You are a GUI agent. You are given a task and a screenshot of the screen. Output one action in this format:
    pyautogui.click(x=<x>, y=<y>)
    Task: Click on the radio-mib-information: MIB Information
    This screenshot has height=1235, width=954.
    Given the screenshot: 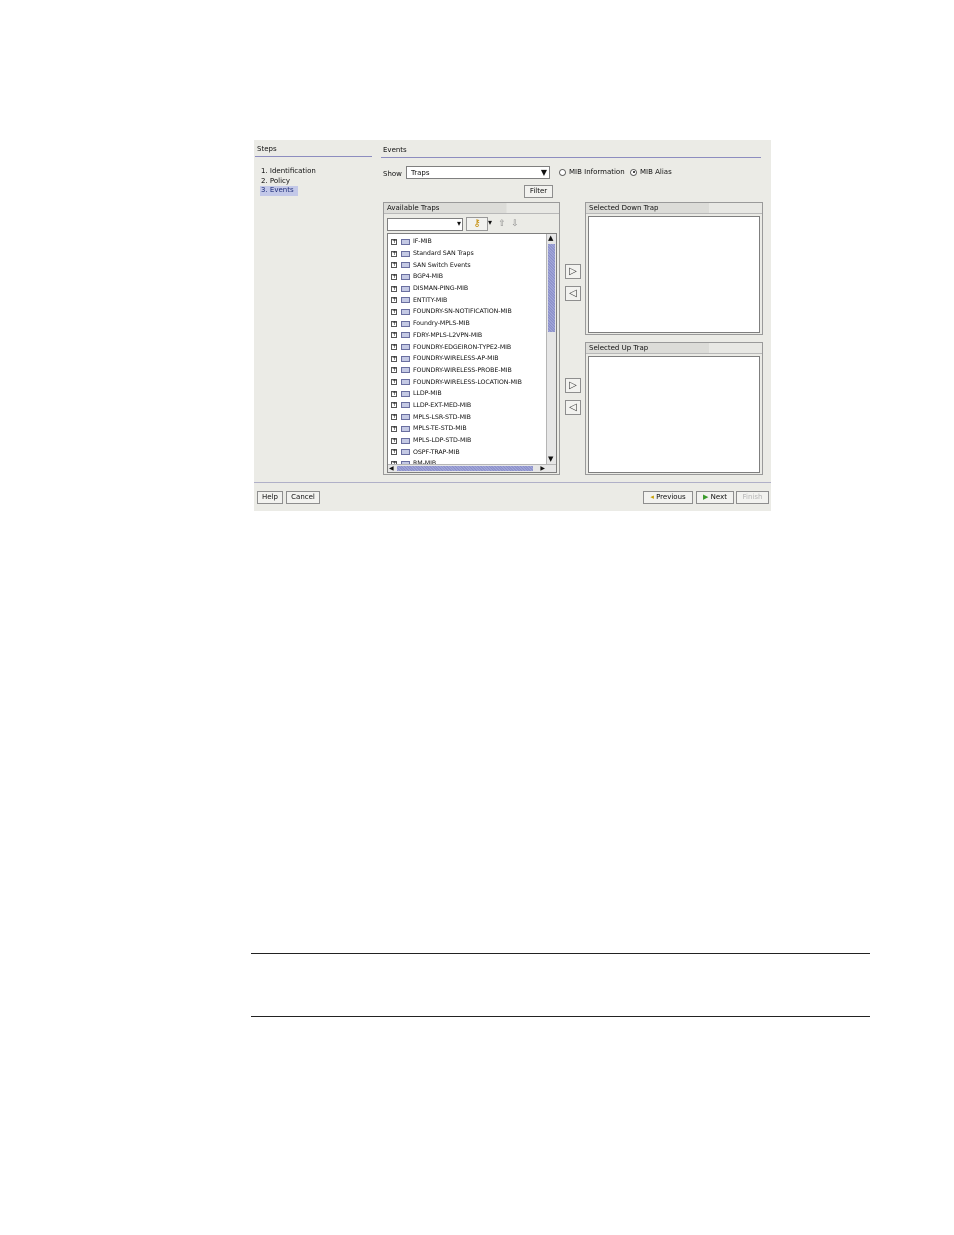 What is the action you would take?
    pyautogui.click(x=592, y=172)
    